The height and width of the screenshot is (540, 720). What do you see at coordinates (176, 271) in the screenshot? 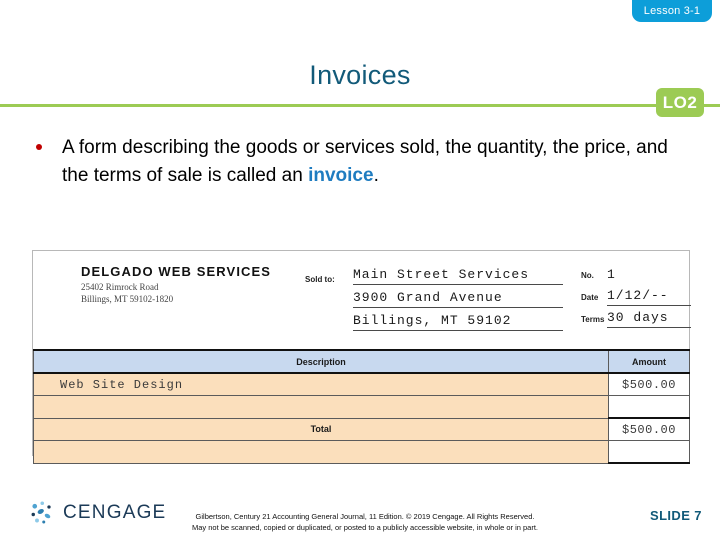
I see `invoice-company-name: DELGADO WEB SERVICES` at bounding box center [176, 271].